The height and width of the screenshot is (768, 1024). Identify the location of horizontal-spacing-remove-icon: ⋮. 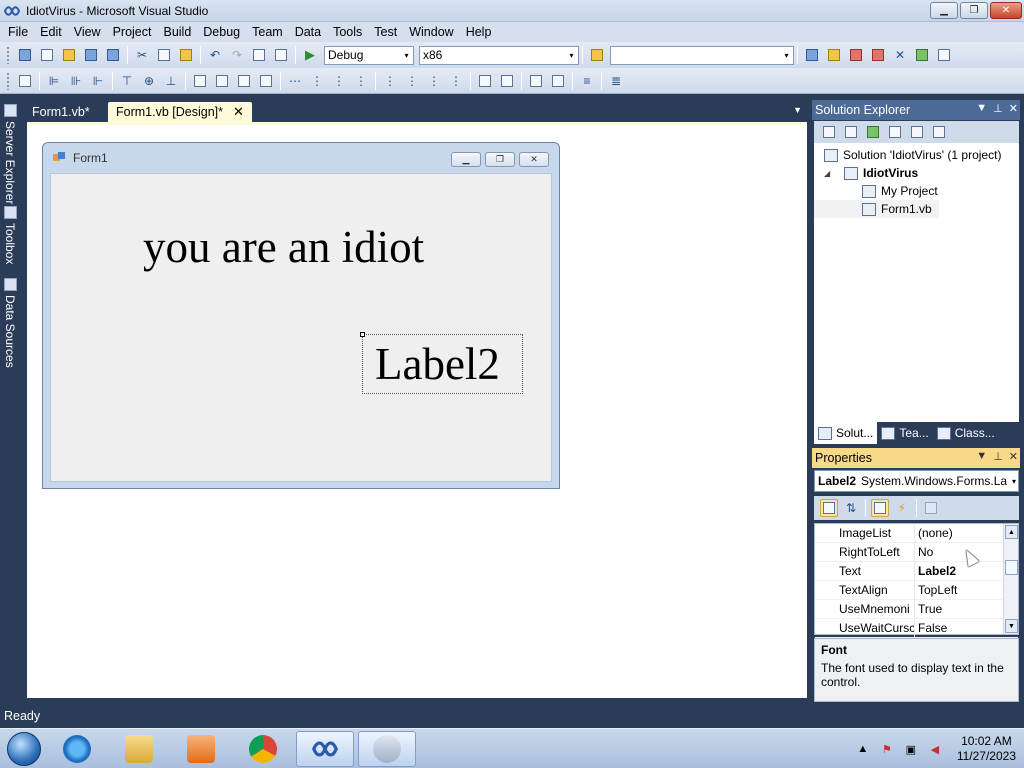
(361, 81).